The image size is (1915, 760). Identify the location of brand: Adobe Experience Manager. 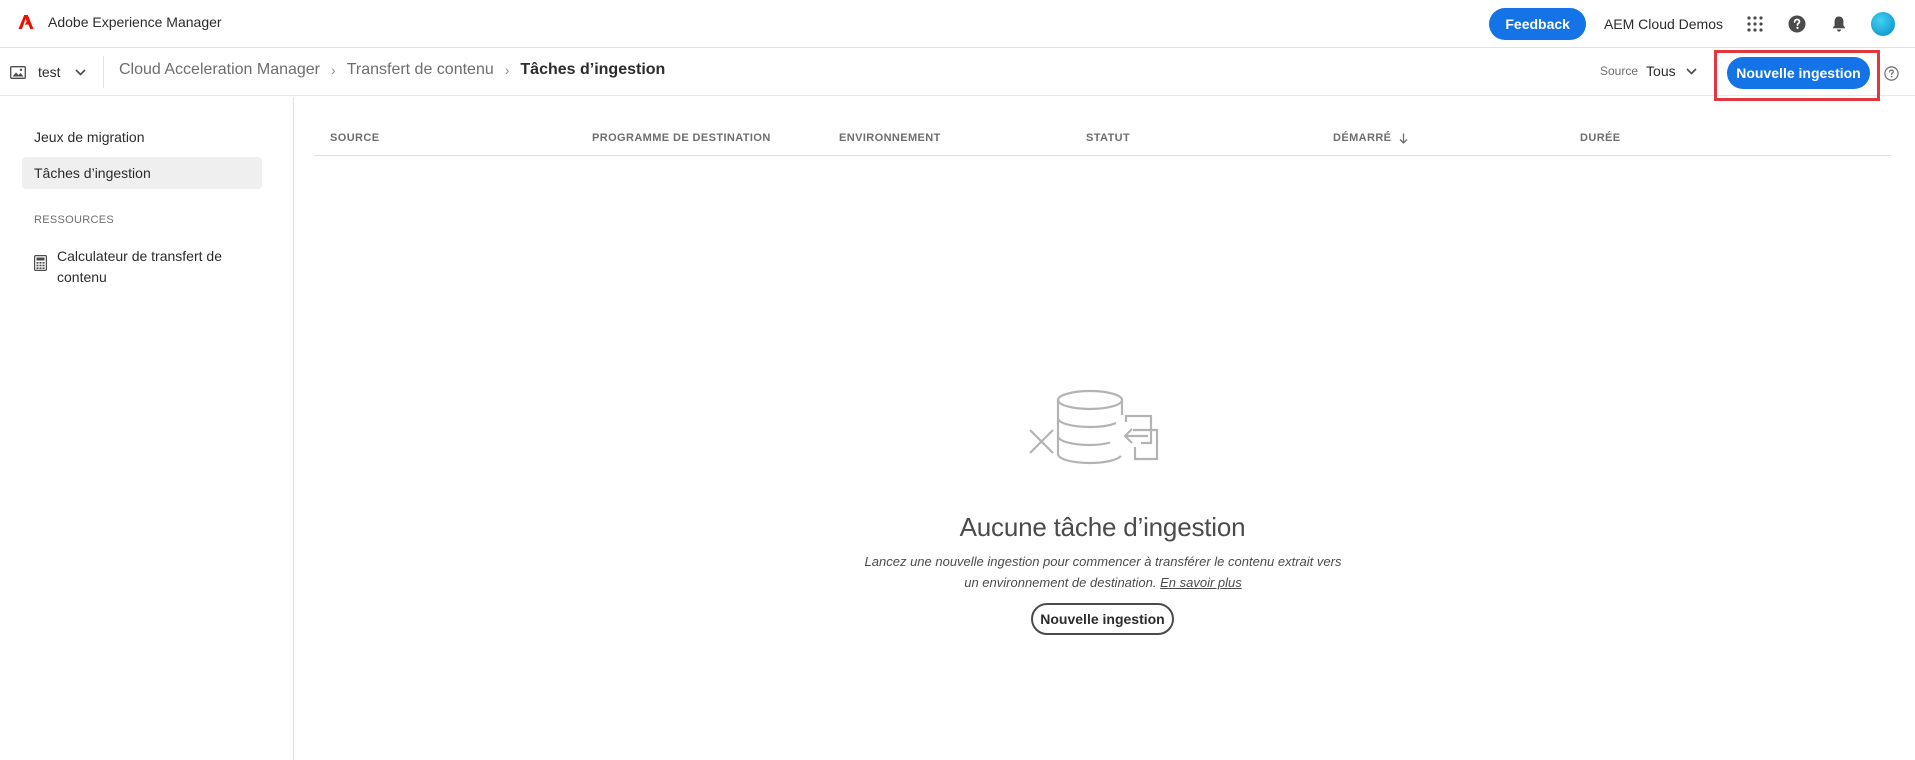
(120, 22).